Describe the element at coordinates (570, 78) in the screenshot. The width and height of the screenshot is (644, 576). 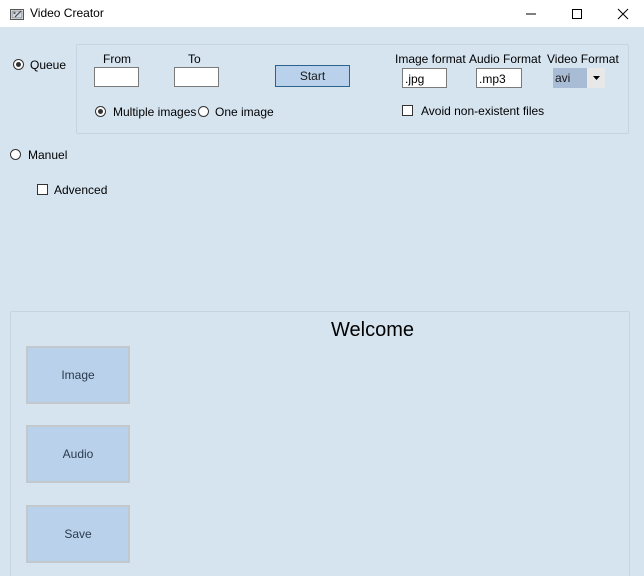
I see `video-format-value: avi` at that location.